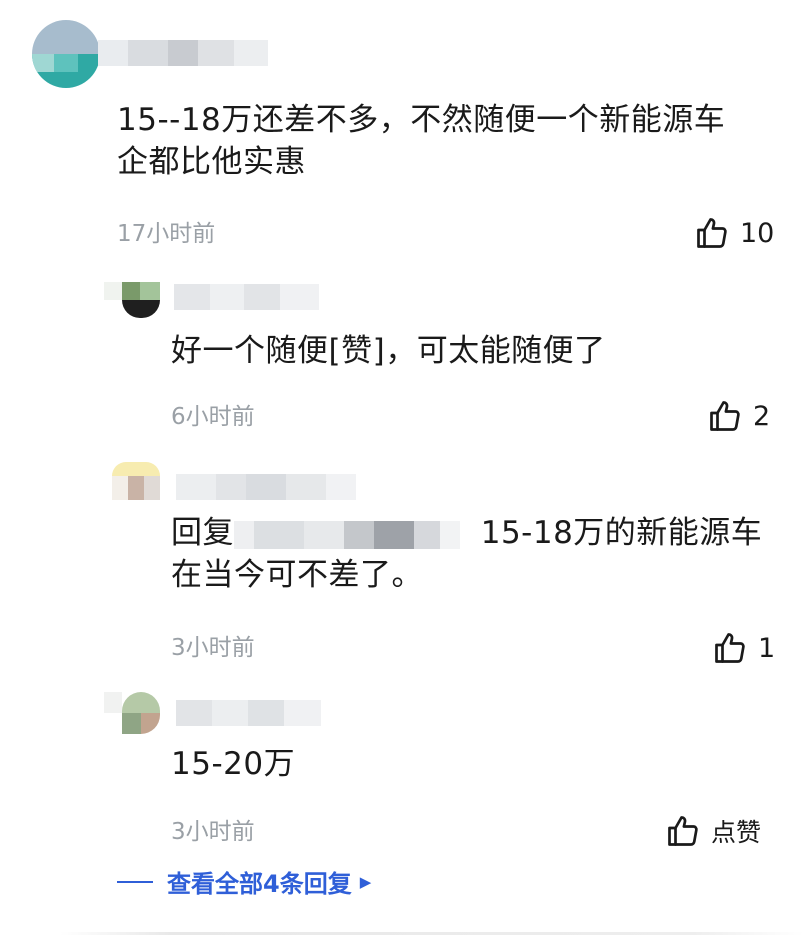 The image size is (804, 950). I want to click on divider, so click(432, 933).